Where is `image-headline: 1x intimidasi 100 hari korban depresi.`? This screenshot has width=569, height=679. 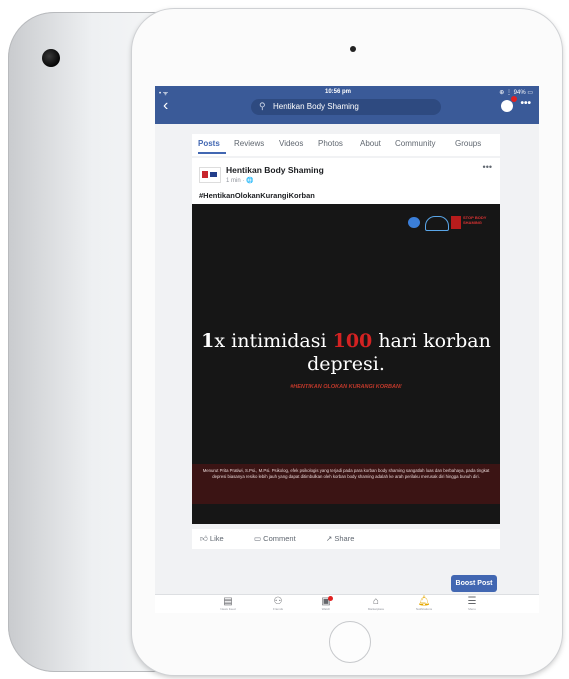
image-headline: 1x intimidasi 100 hari korban depresi. is located at coordinates (346, 352).